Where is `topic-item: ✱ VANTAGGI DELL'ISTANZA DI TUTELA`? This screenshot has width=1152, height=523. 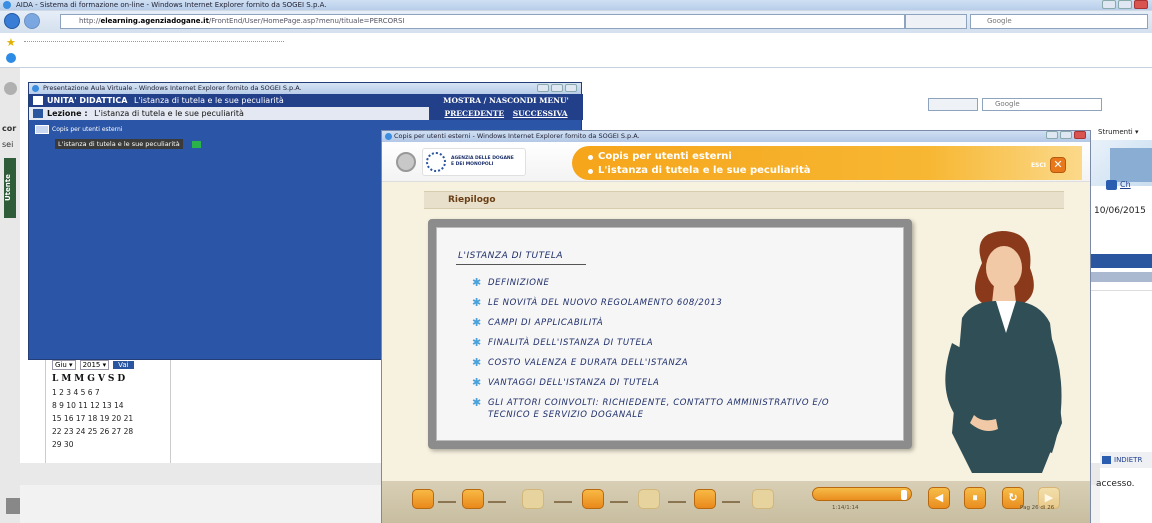
topic-item: ✱ VANTAGGI DELL'ISTANZA DI TUTELA is located at coordinates (660, 387).